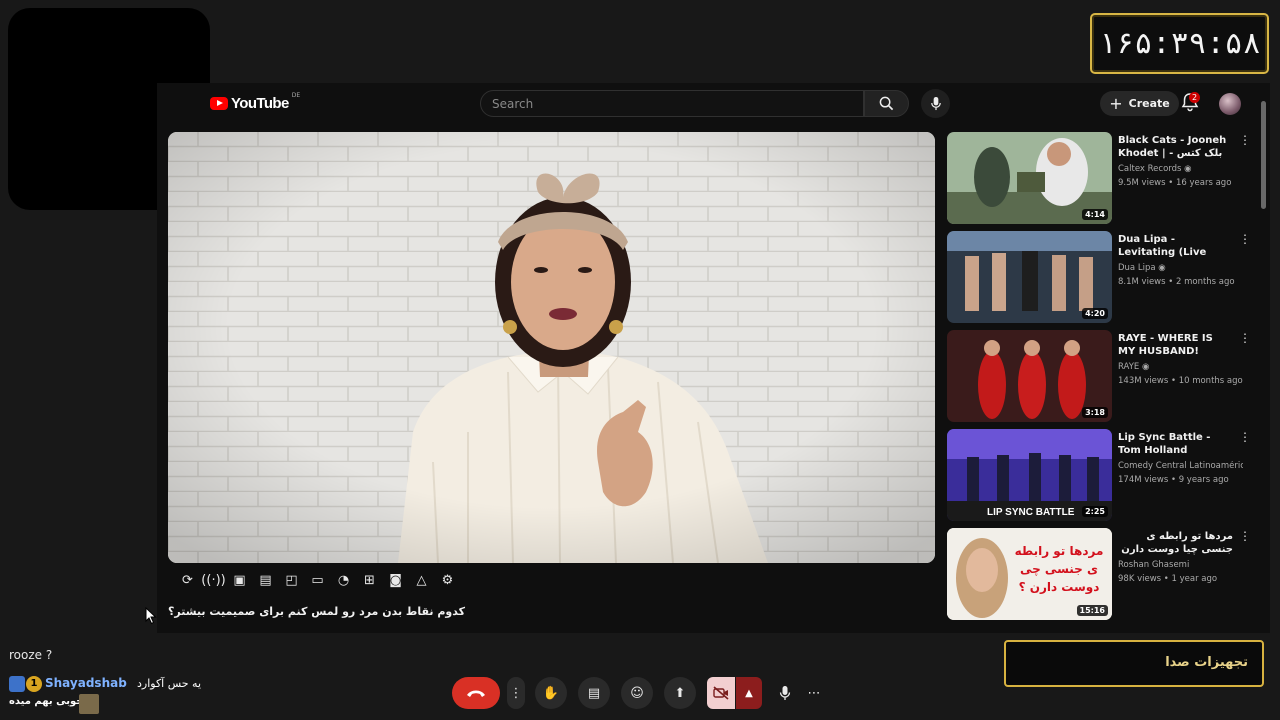 The image size is (1280, 720). Describe the element at coordinates (1031, 512) in the screenshot. I see `thumbnail-text: LIP SYNC BATTLE` at that location.